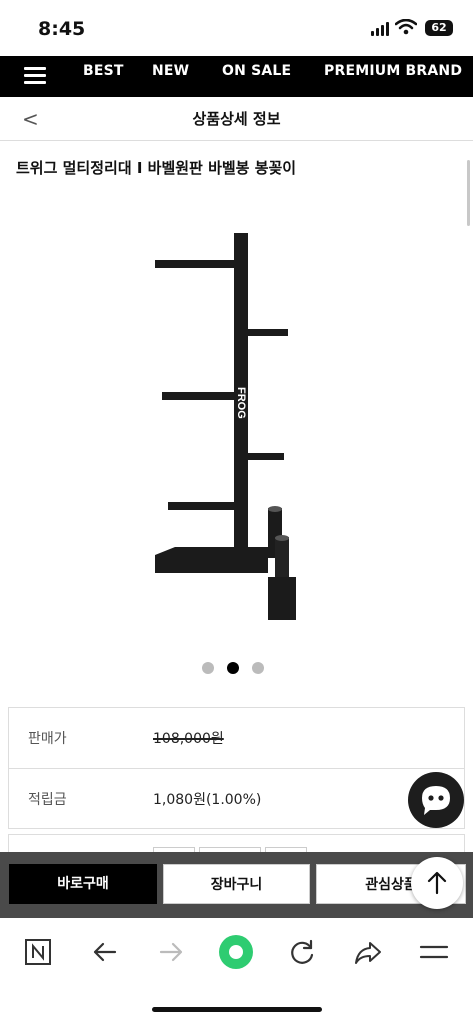  I want to click on share-icon, so click(368, 952).